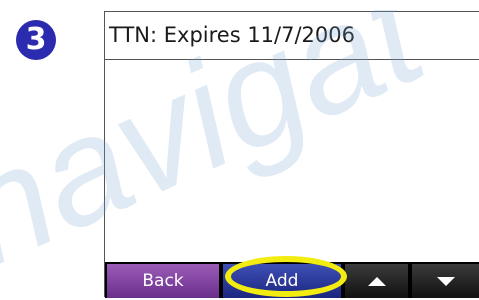  Describe the element at coordinates (36, 40) in the screenshot. I see `step-number-badge: 3` at that location.